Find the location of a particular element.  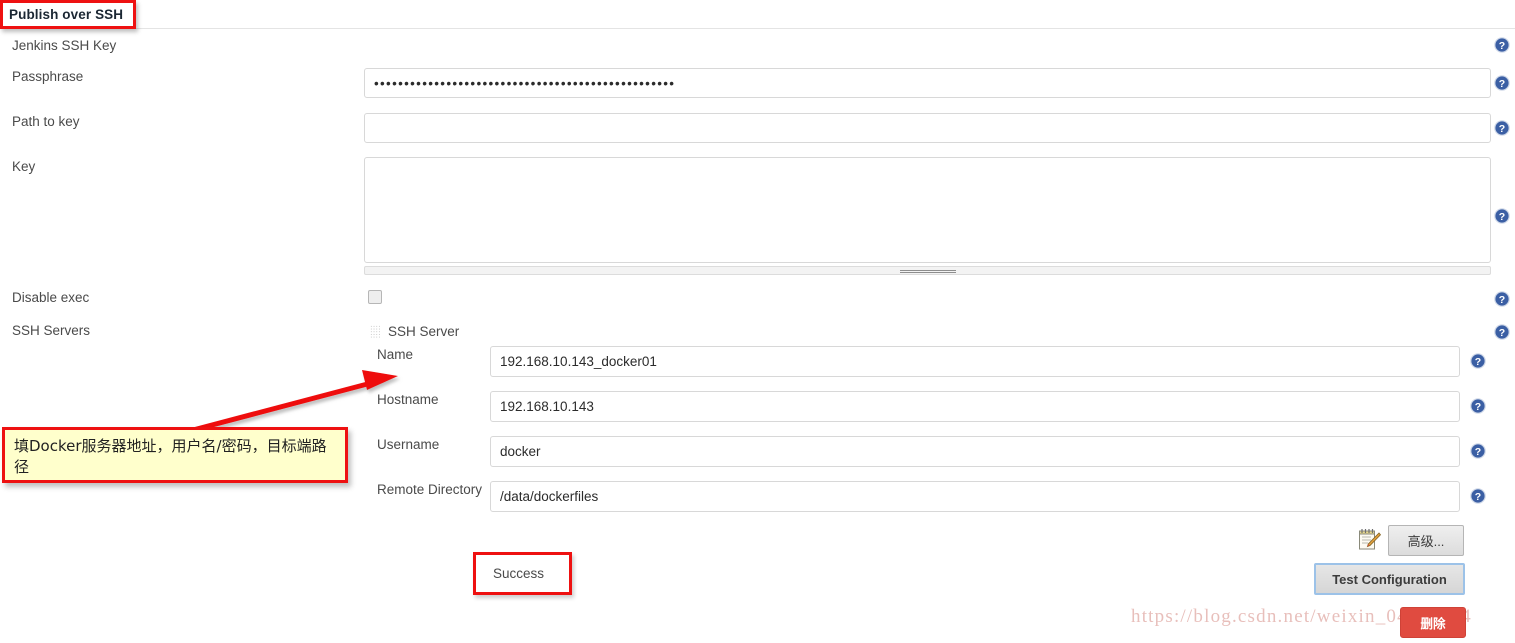

annotation-note: 填Docker服务器地址，用户名/密码，目标端路径 is located at coordinates (175, 455).